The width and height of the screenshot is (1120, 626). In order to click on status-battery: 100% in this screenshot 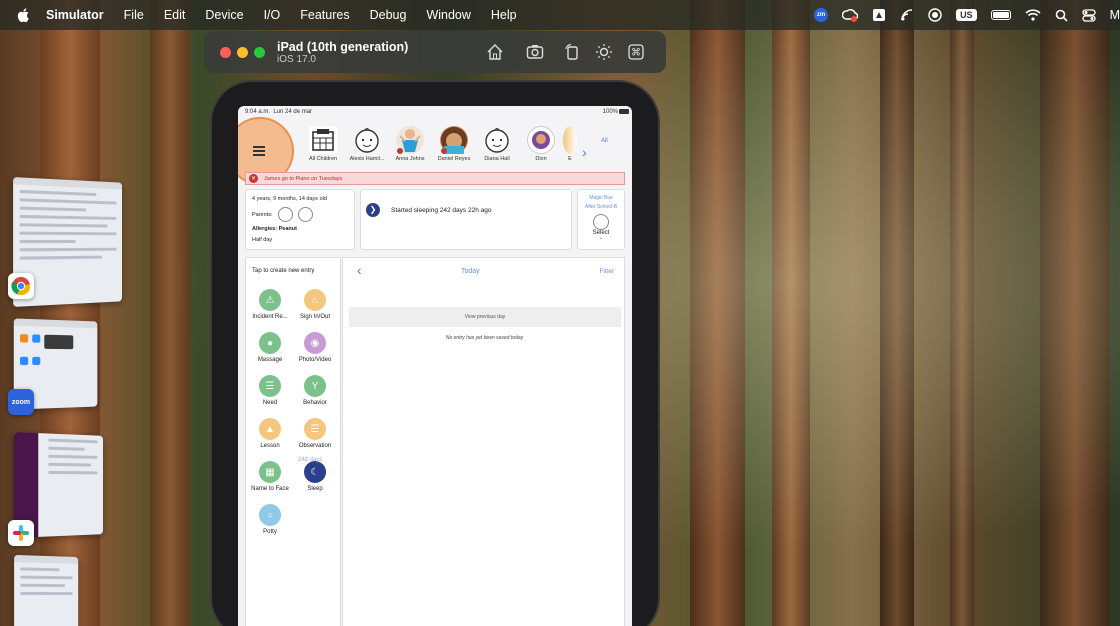, I will do `click(610, 112)`.